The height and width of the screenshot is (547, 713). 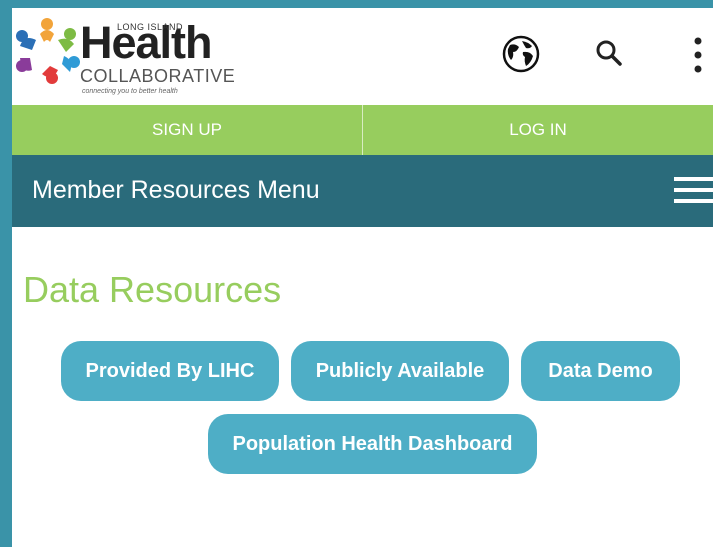 What do you see at coordinates (170, 371) in the screenshot?
I see `provided-by-lihc-button: Provided By LIHC` at bounding box center [170, 371].